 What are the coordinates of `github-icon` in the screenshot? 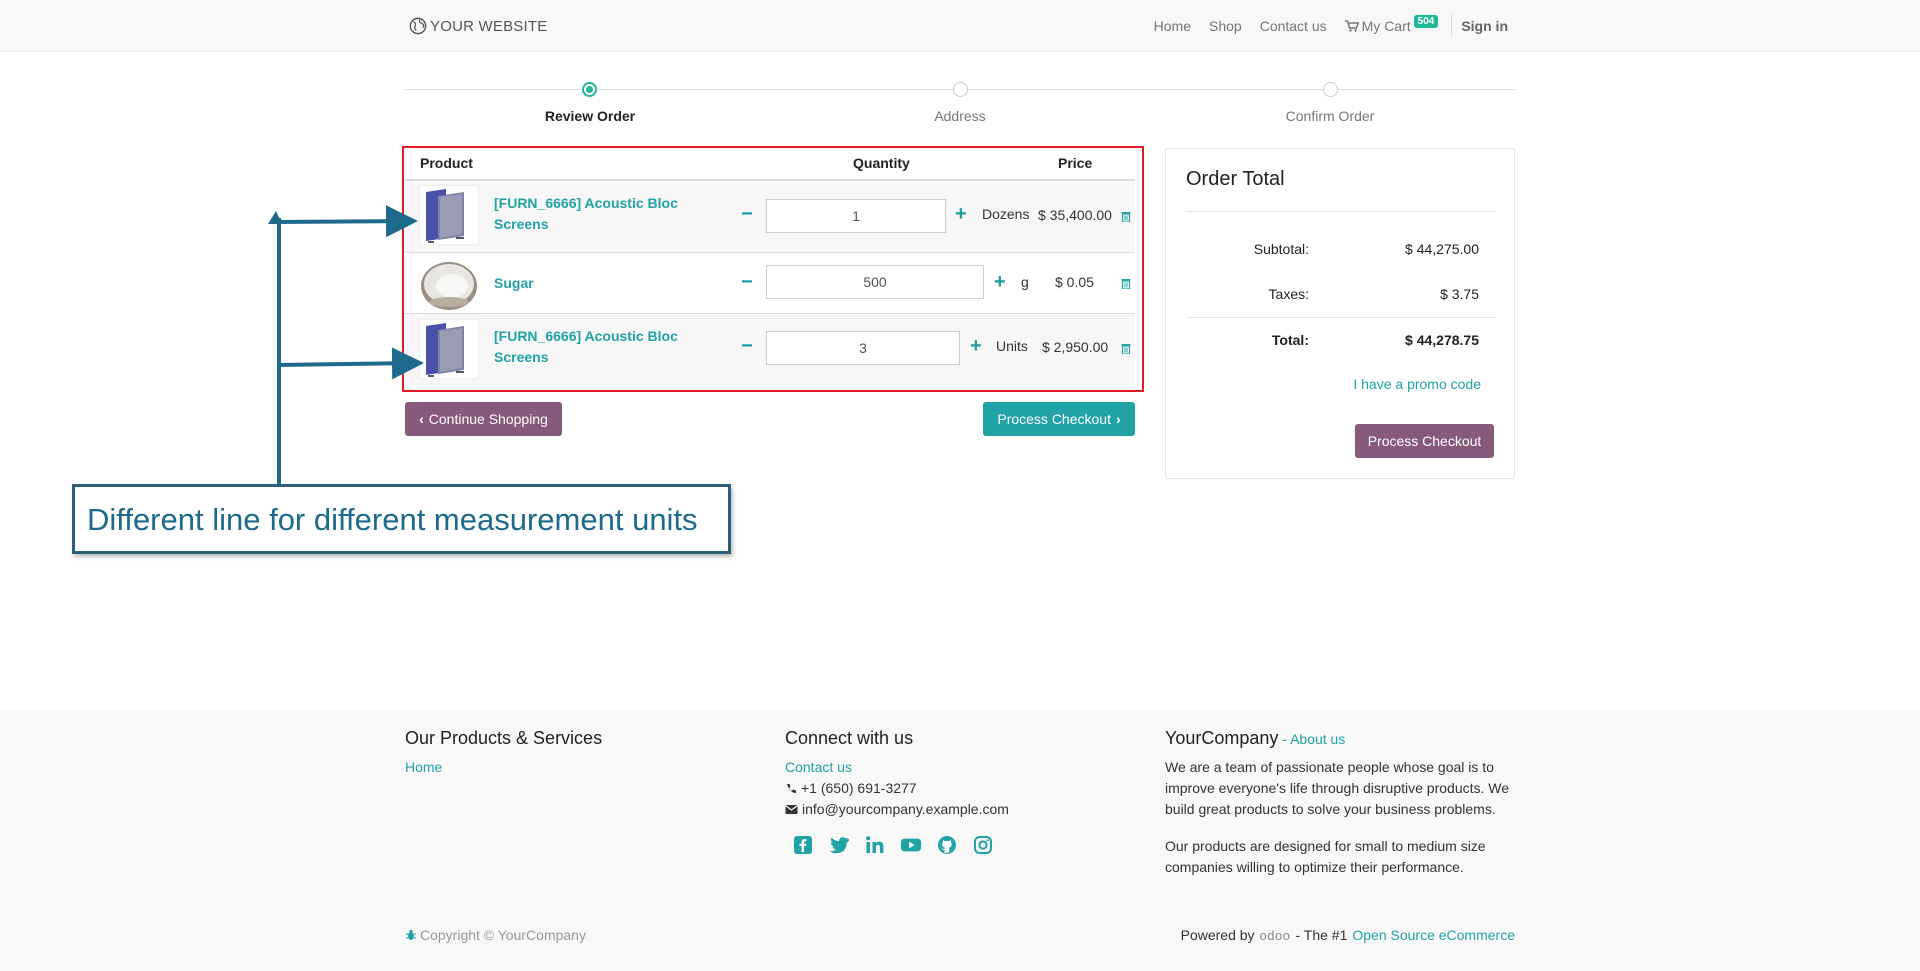 It's located at (947, 845).